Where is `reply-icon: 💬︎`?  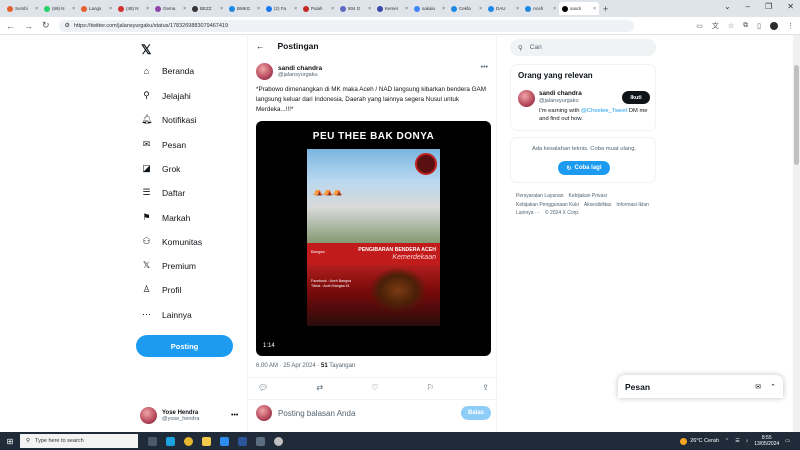 reply-icon: 💬︎ is located at coordinates (263, 387).